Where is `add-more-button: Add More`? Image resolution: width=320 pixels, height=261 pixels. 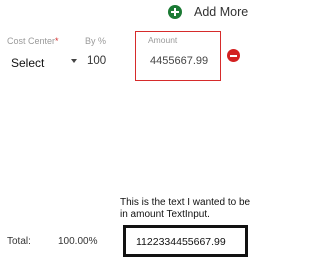 add-more-button: Add More is located at coordinates (208, 12).